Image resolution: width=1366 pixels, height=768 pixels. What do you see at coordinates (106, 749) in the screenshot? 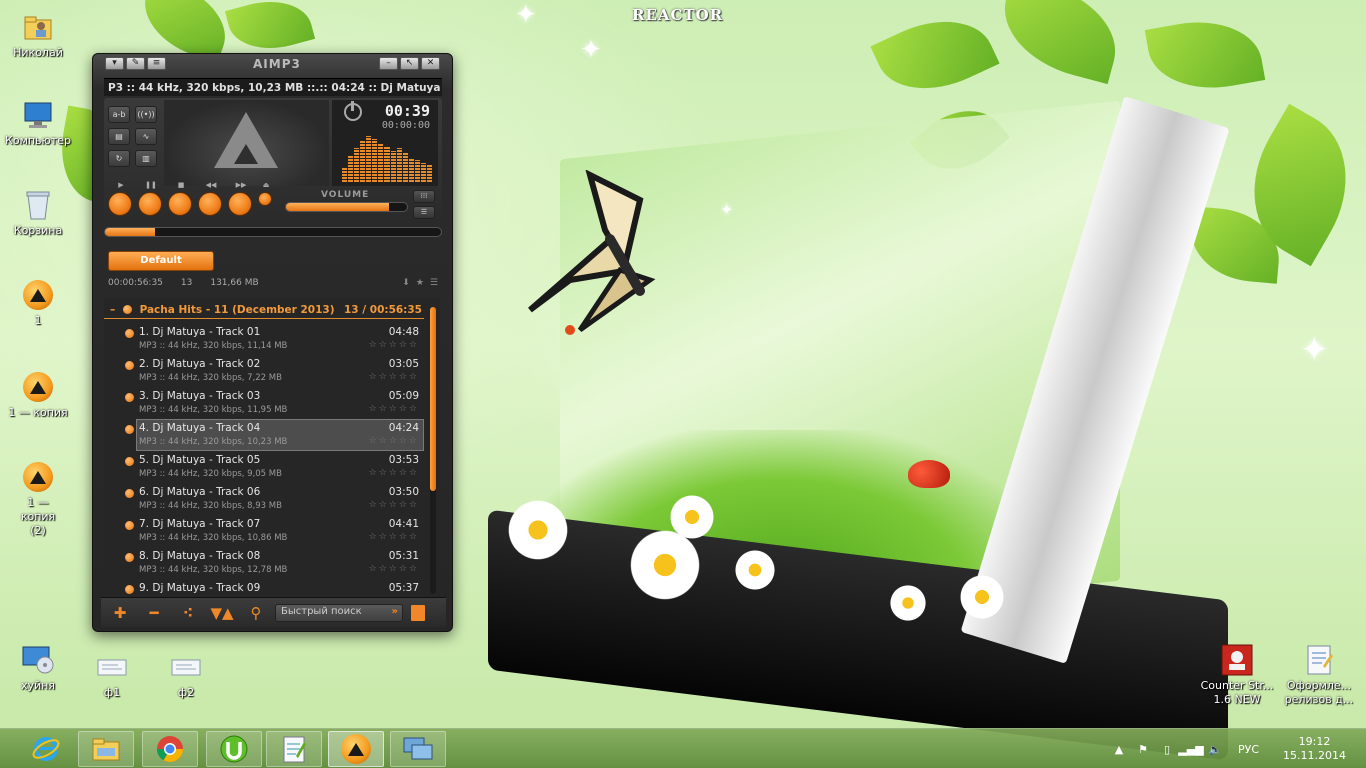
I see `taskbar-file-explorer` at bounding box center [106, 749].